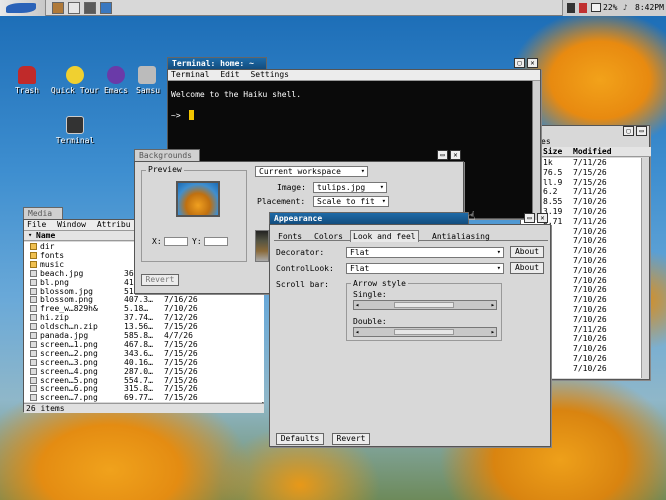 Image resolution: width=666 pixels, height=500 pixels. Describe the element at coordinates (58, 8) in the screenshot. I see `tracker-dock-icon` at that location.